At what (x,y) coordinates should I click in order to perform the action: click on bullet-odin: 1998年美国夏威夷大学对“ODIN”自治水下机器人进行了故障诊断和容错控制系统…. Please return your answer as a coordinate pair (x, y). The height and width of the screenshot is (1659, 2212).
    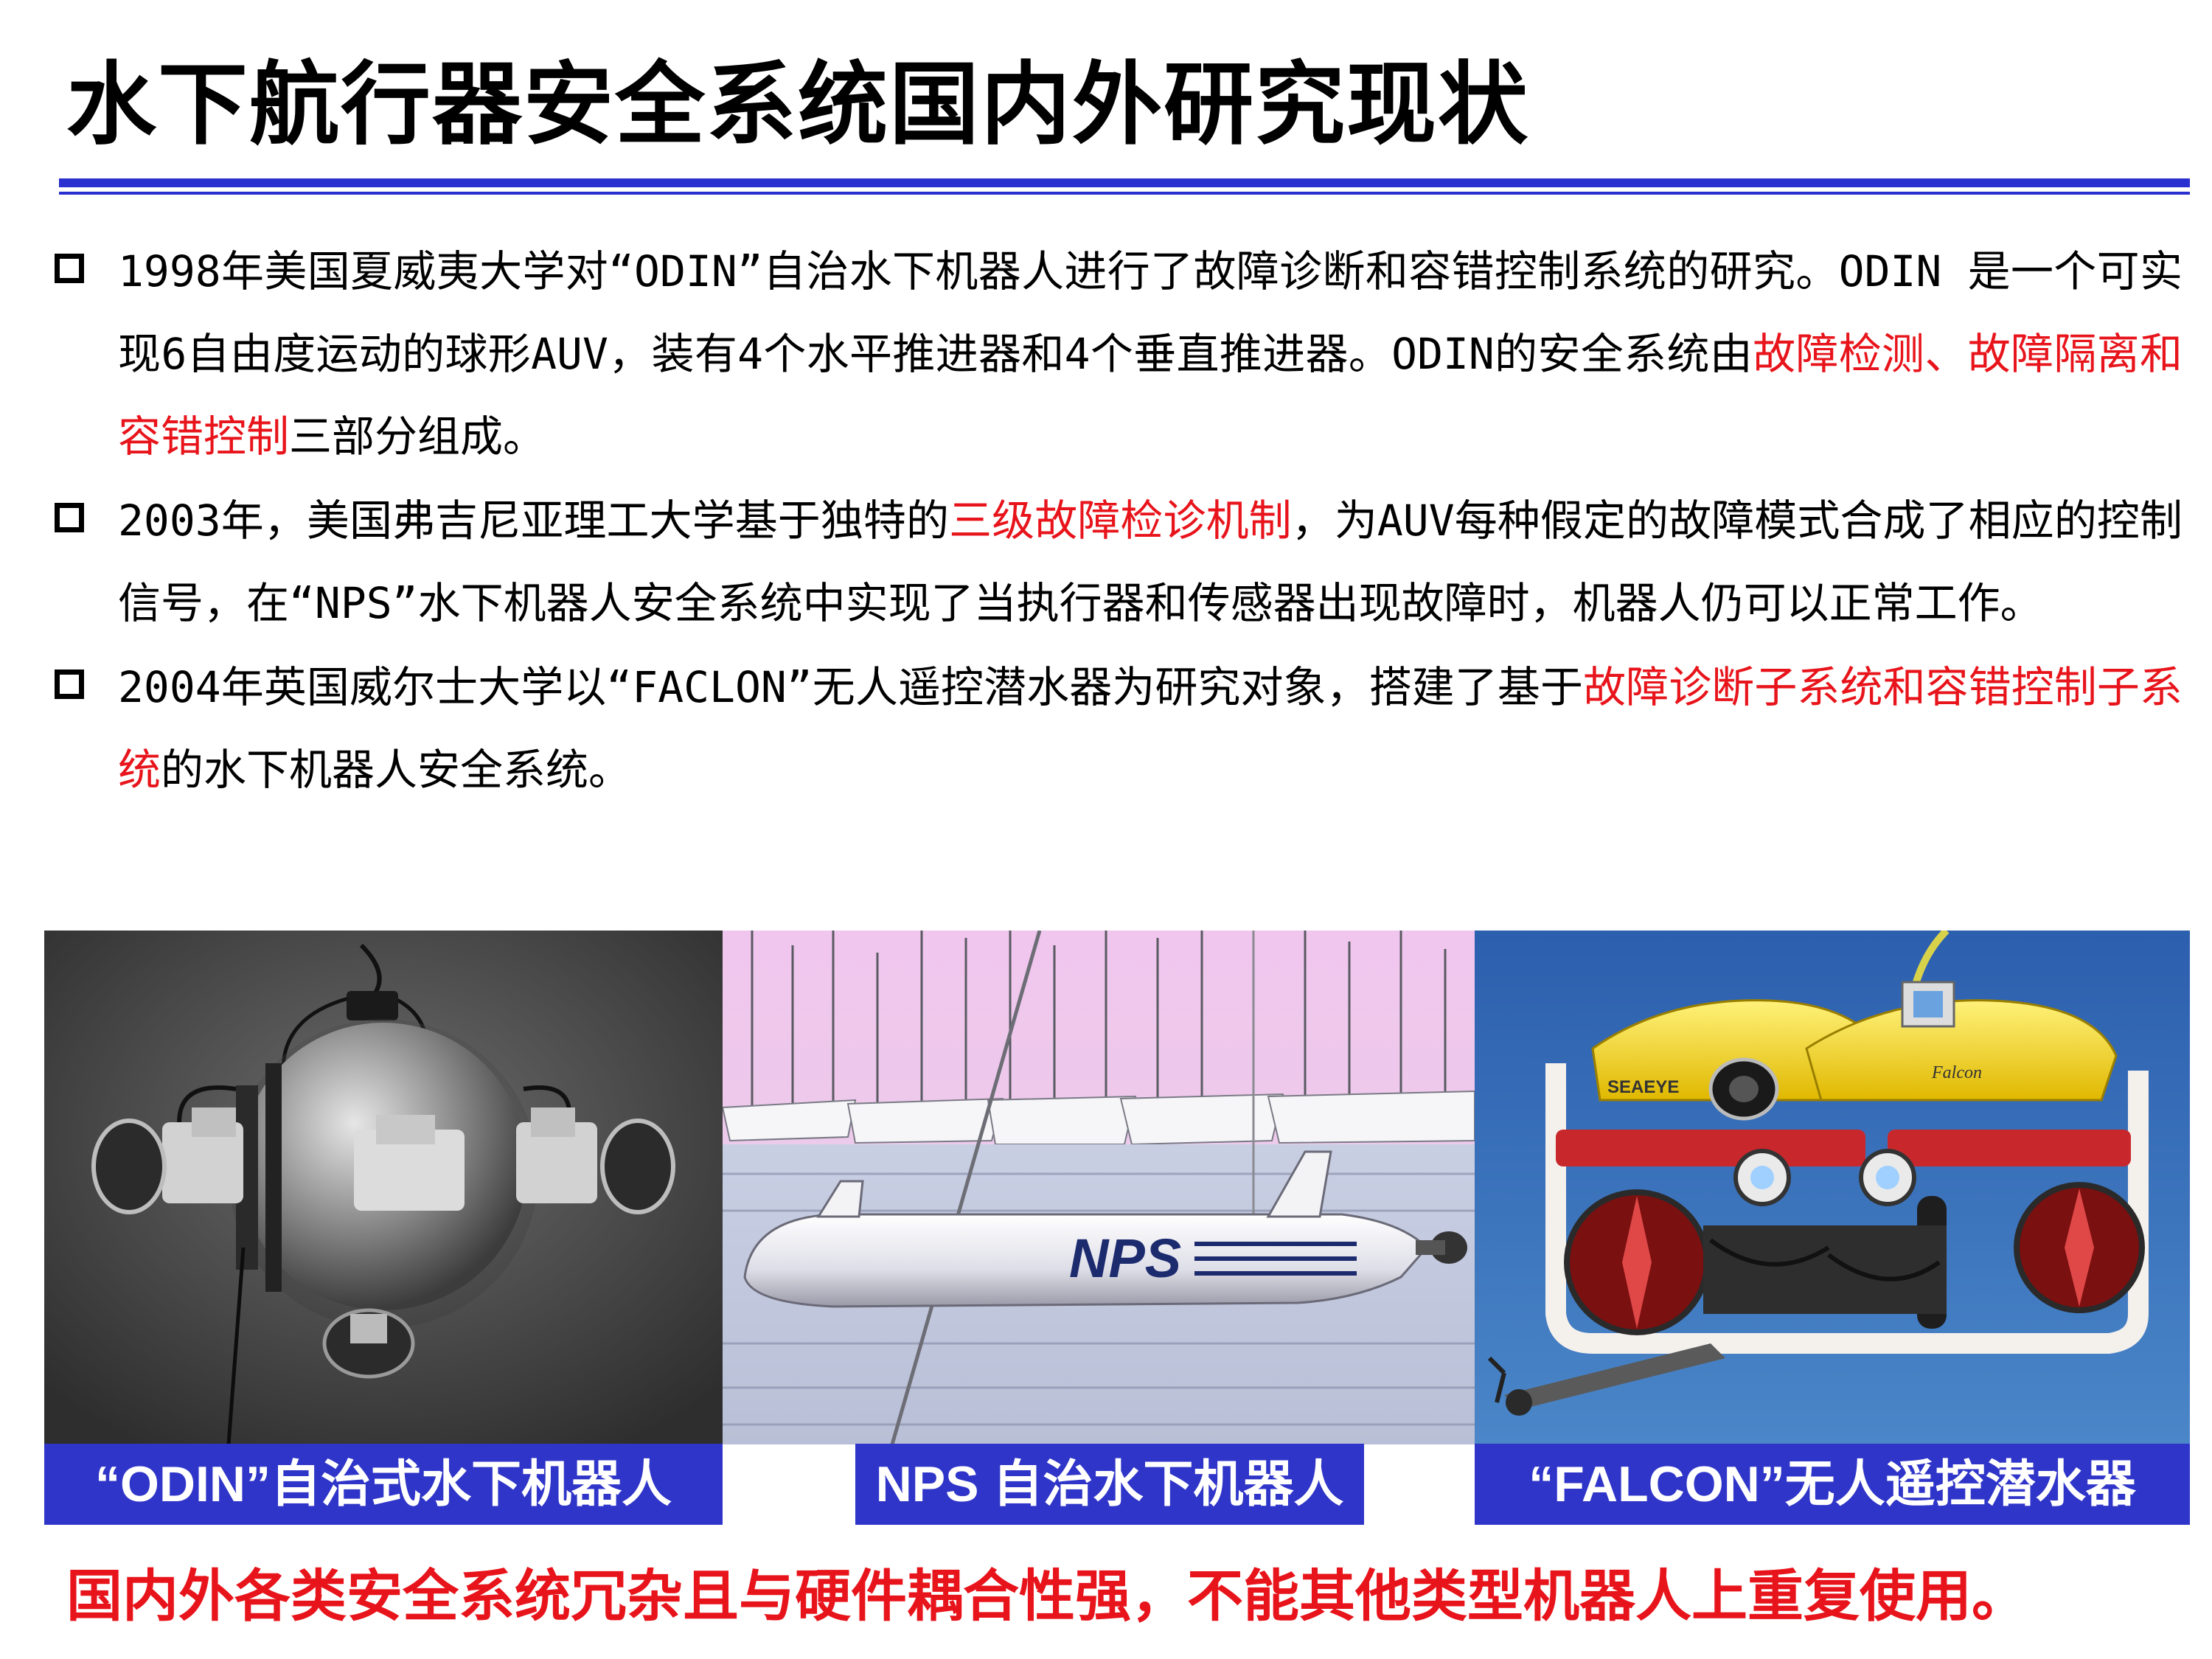
    Looking at the image, I should click on (1113, 354).